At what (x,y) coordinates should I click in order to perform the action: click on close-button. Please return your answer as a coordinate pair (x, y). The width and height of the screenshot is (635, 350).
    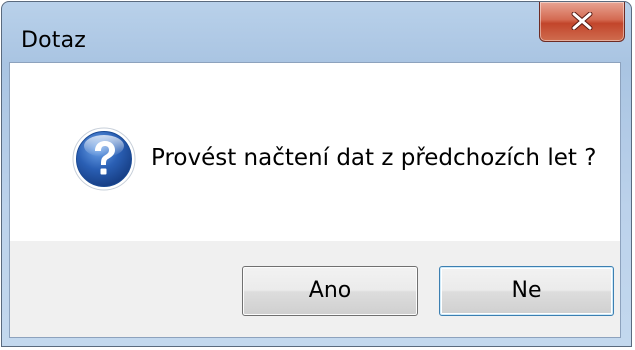
    Looking at the image, I should click on (582, 22).